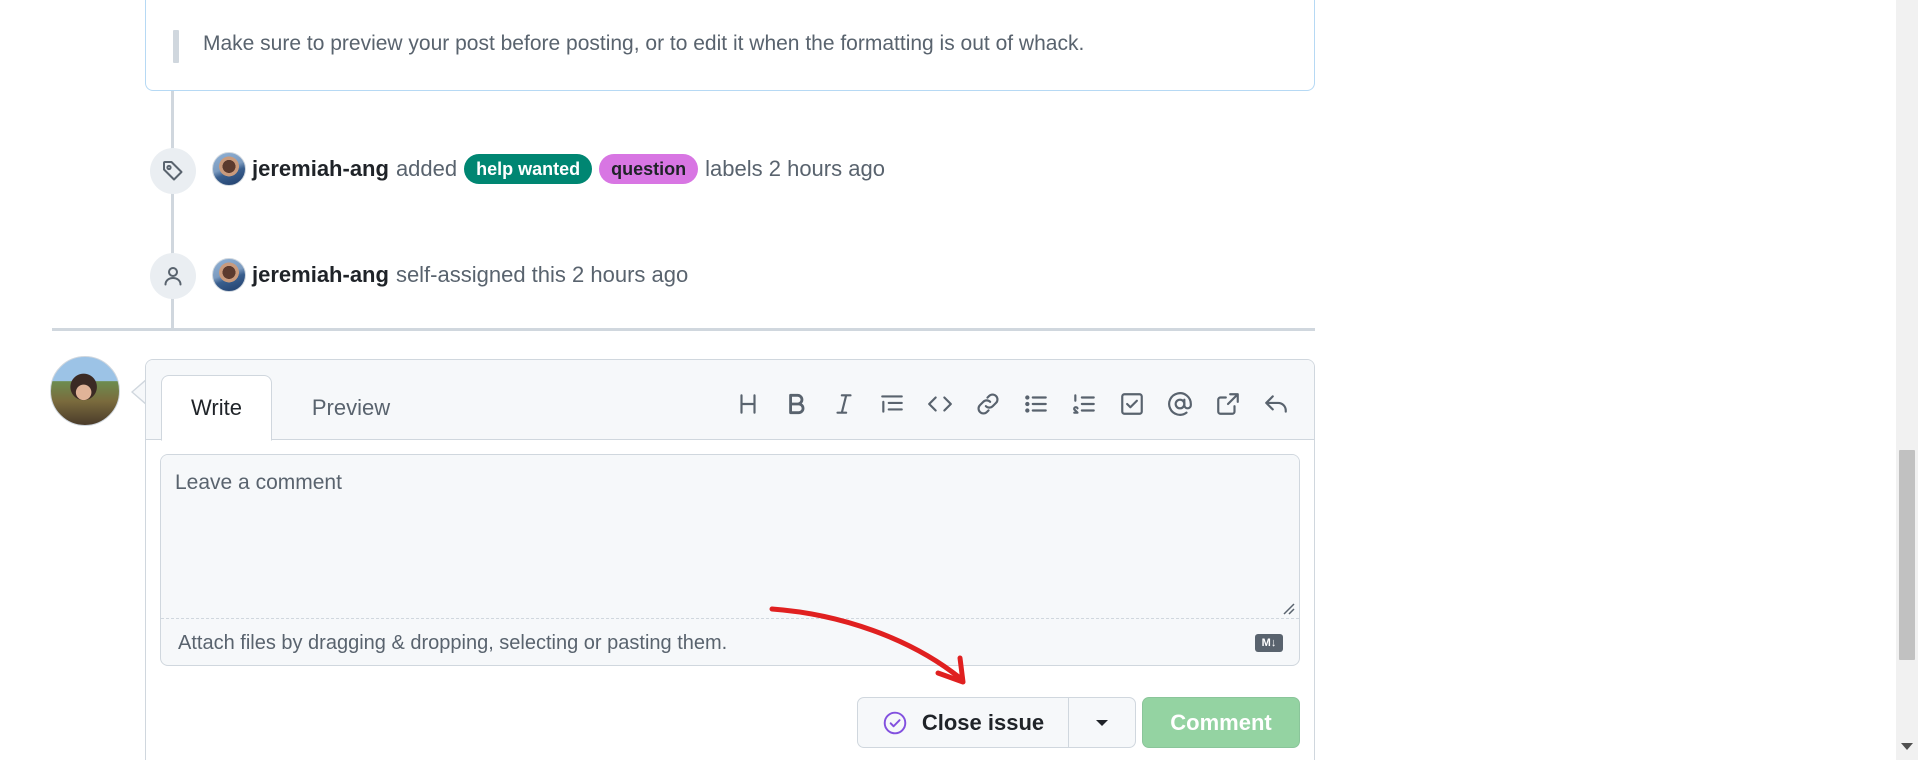 The height and width of the screenshot is (760, 1918). I want to click on close-issue-label: Close issue, so click(983, 722).